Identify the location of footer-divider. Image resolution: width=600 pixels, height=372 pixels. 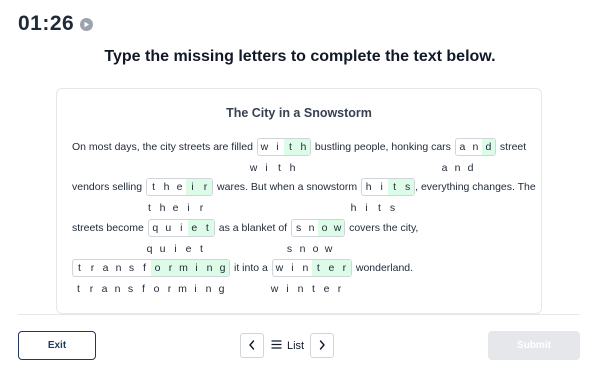
(299, 314).